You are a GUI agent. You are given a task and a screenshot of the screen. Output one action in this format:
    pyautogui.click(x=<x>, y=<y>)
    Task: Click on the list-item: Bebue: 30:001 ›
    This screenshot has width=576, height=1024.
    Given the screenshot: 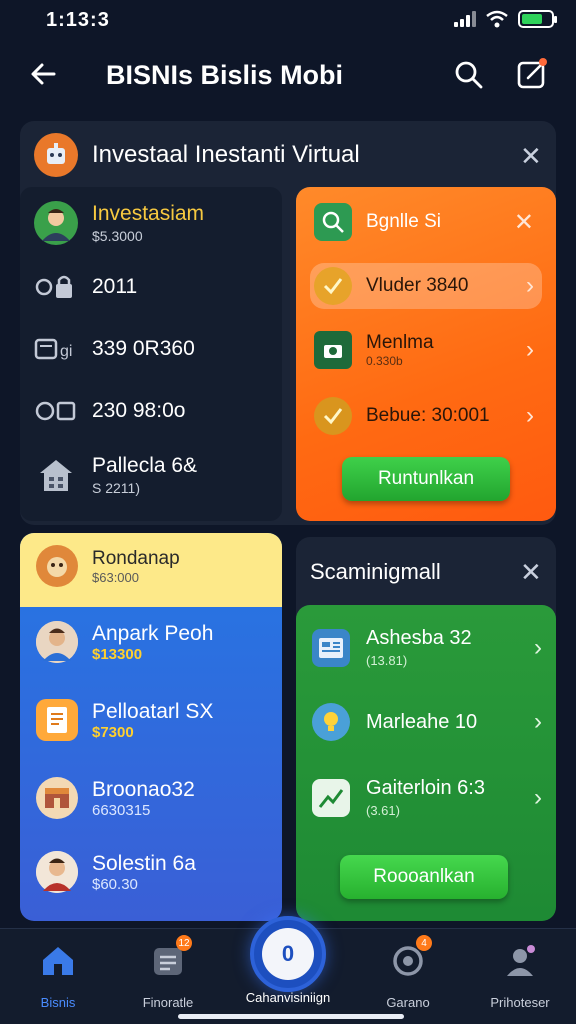 What is the action you would take?
    pyautogui.click(x=426, y=416)
    